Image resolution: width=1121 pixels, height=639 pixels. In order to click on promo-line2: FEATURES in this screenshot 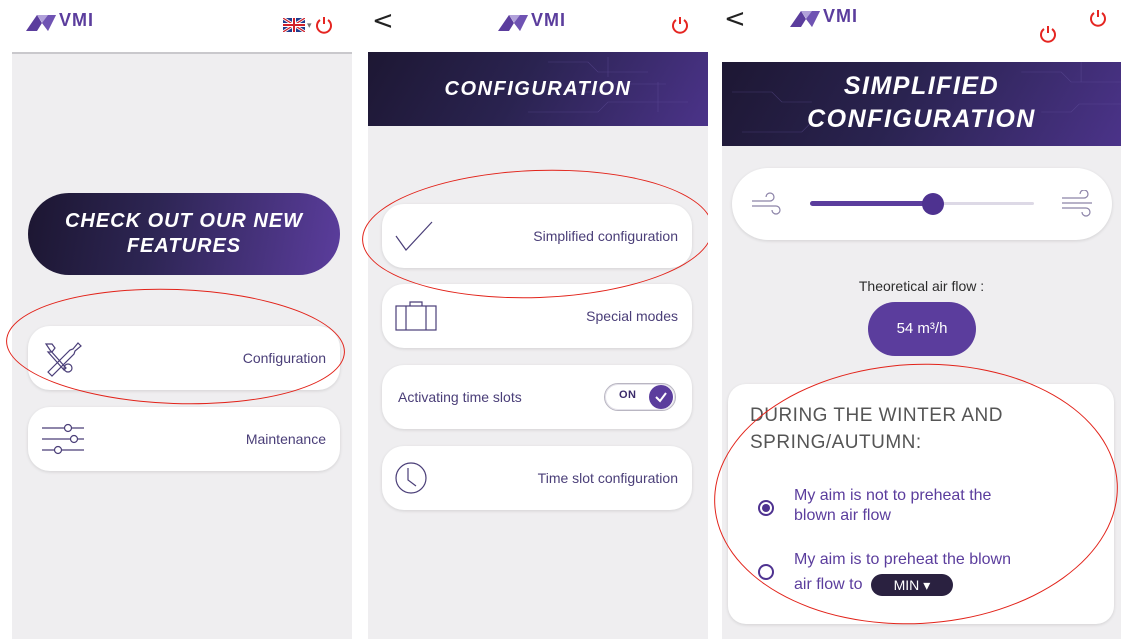, I will do `click(184, 246)`.